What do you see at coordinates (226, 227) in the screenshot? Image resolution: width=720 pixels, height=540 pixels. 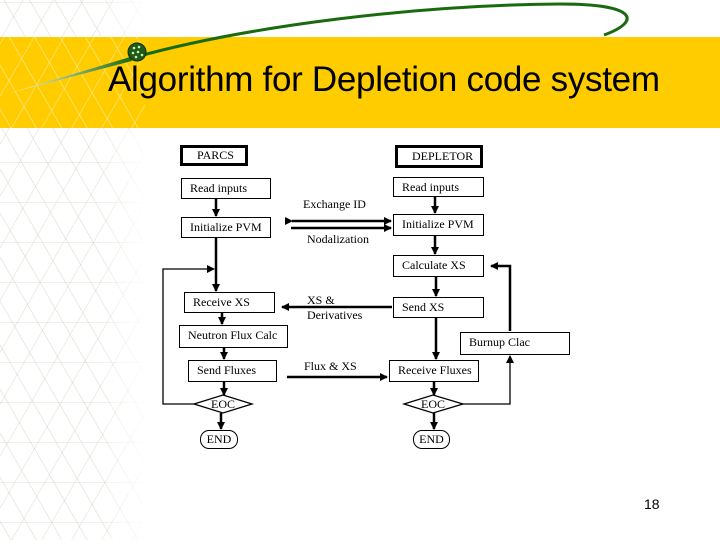 I see `left-step-initialize-pvm: Initialize PVM` at bounding box center [226, 227].